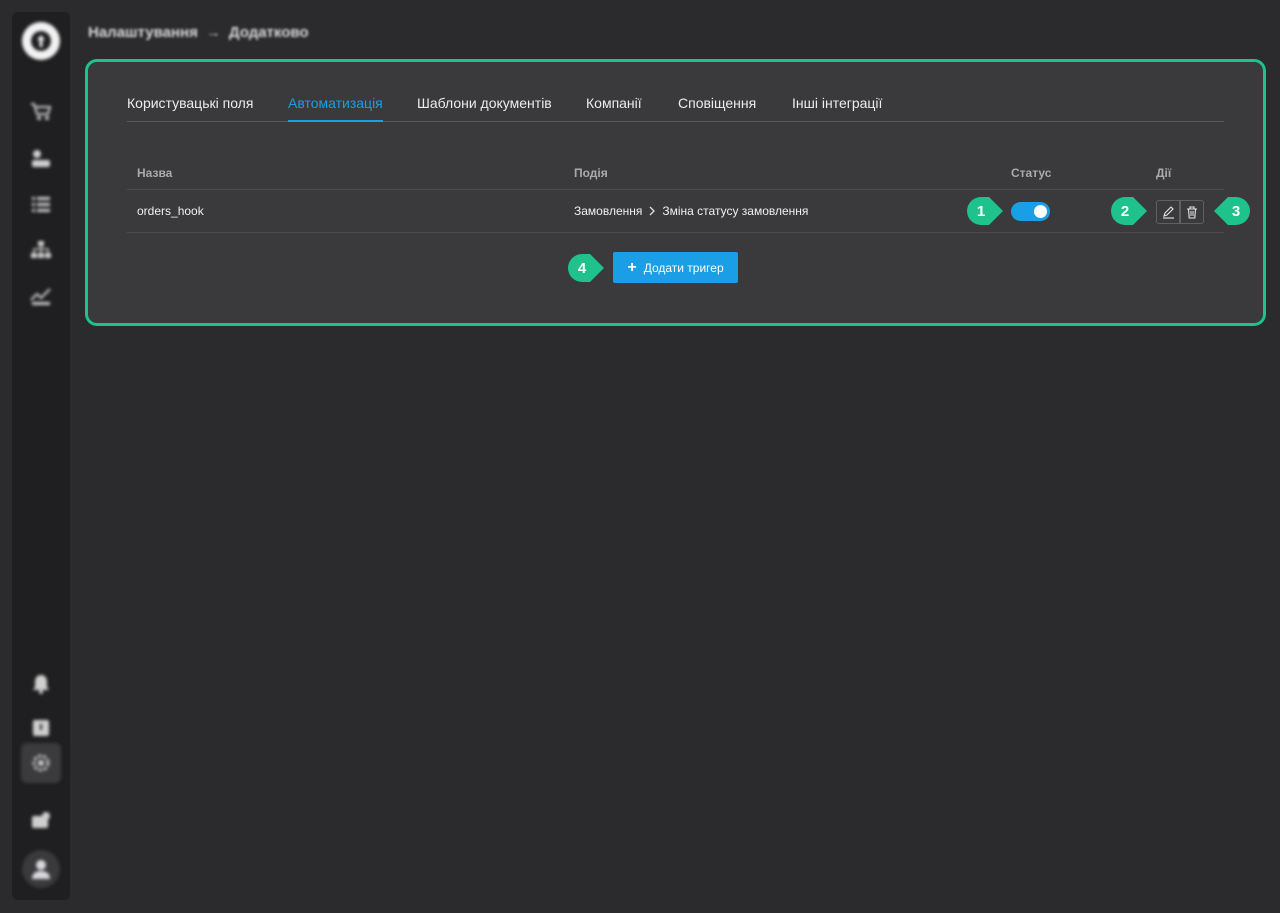  I want to click on breadcrumb: Налаштування → Додатково, so click(198, 32).